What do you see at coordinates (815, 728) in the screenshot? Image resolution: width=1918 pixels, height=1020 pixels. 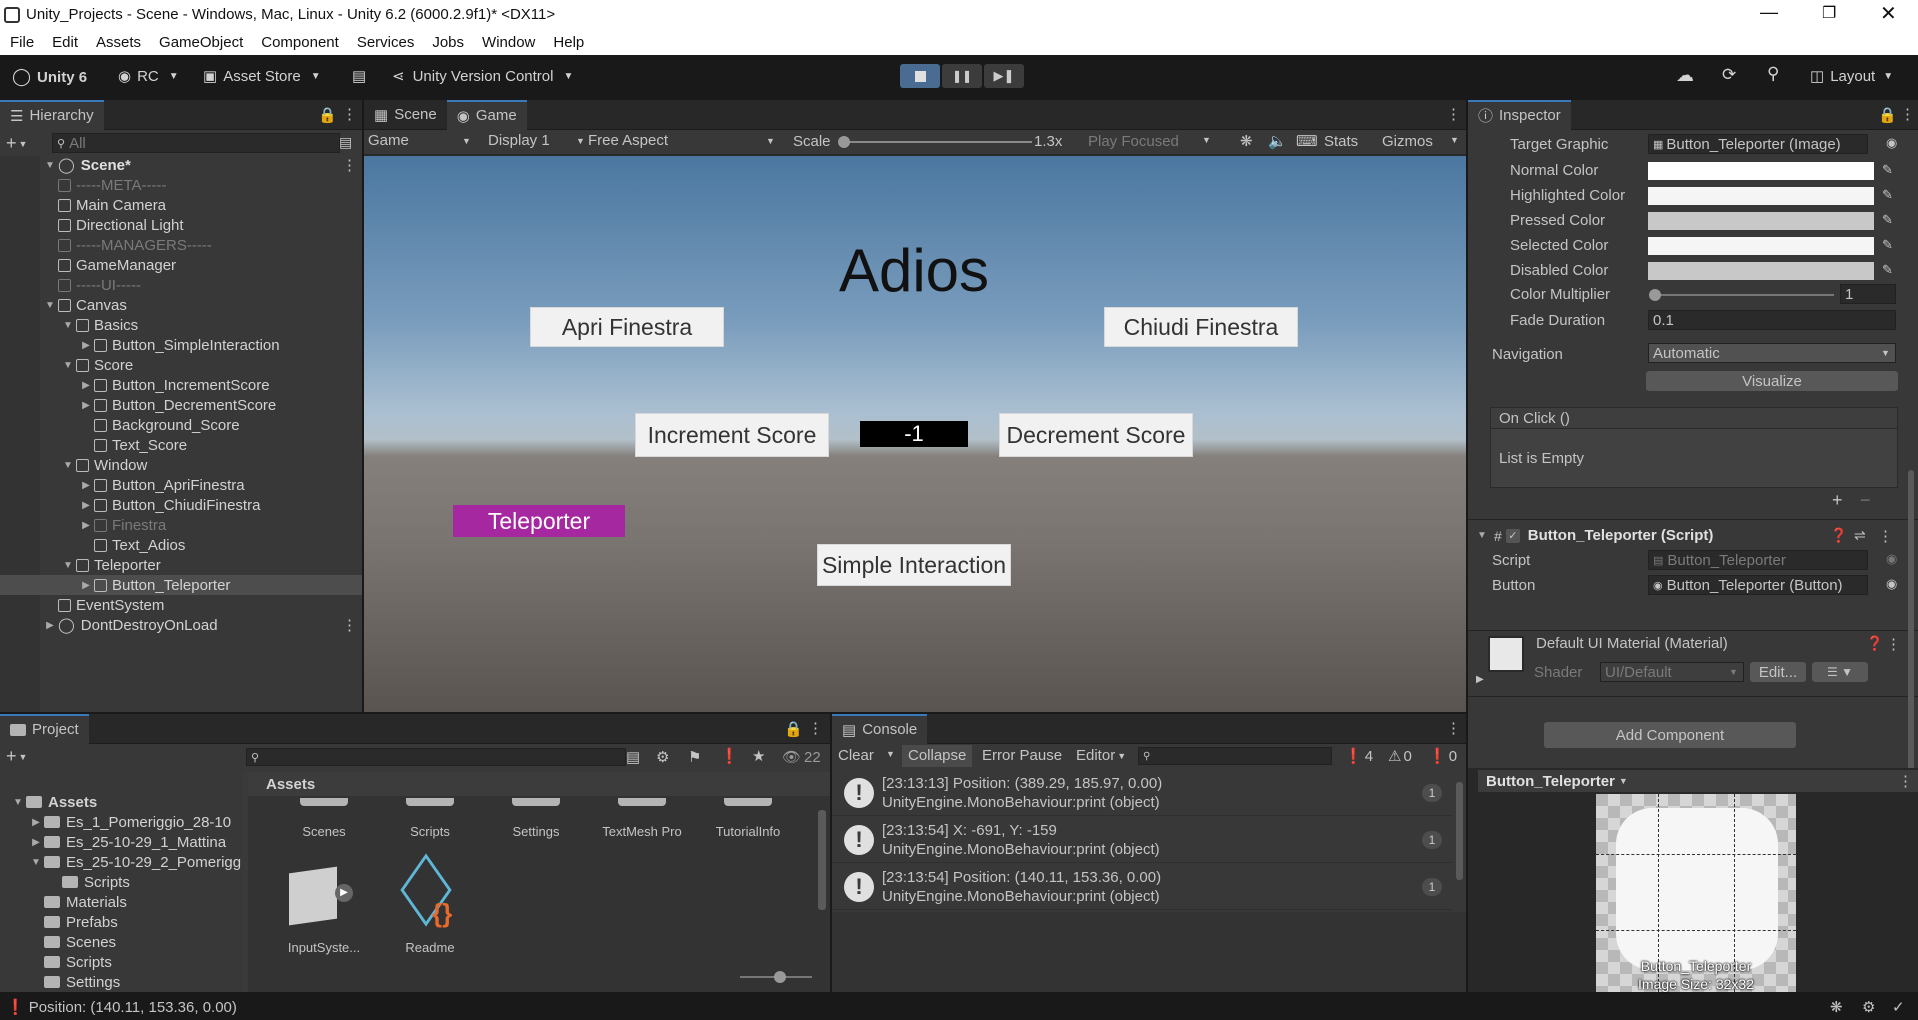 I see `more-menu-icon: ⋮` at bounding box center [815, 728].